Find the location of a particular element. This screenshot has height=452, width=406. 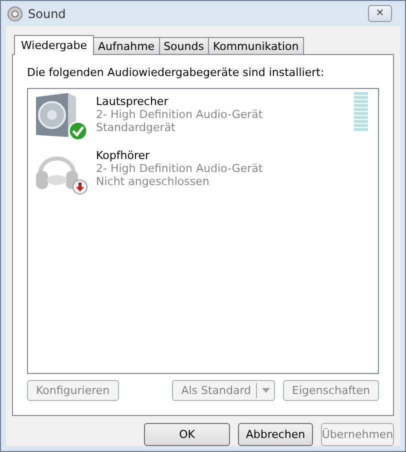

caret-icon is located at coordinates (266, 390).